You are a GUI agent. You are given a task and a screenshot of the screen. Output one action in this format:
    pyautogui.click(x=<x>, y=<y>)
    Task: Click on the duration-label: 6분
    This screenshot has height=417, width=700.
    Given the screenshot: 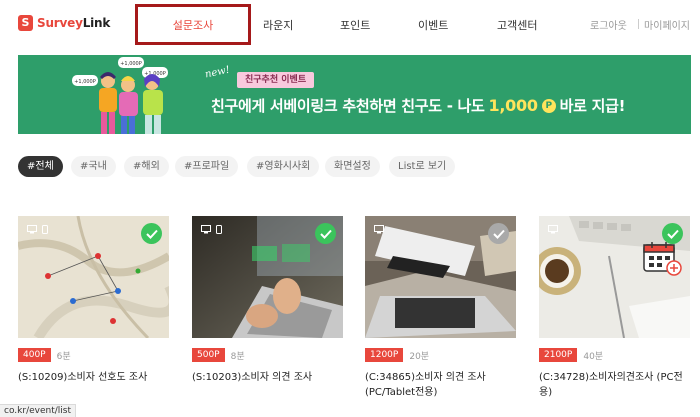 What is the action you would take?
    pyautogui.click(x=63, y=356)
    